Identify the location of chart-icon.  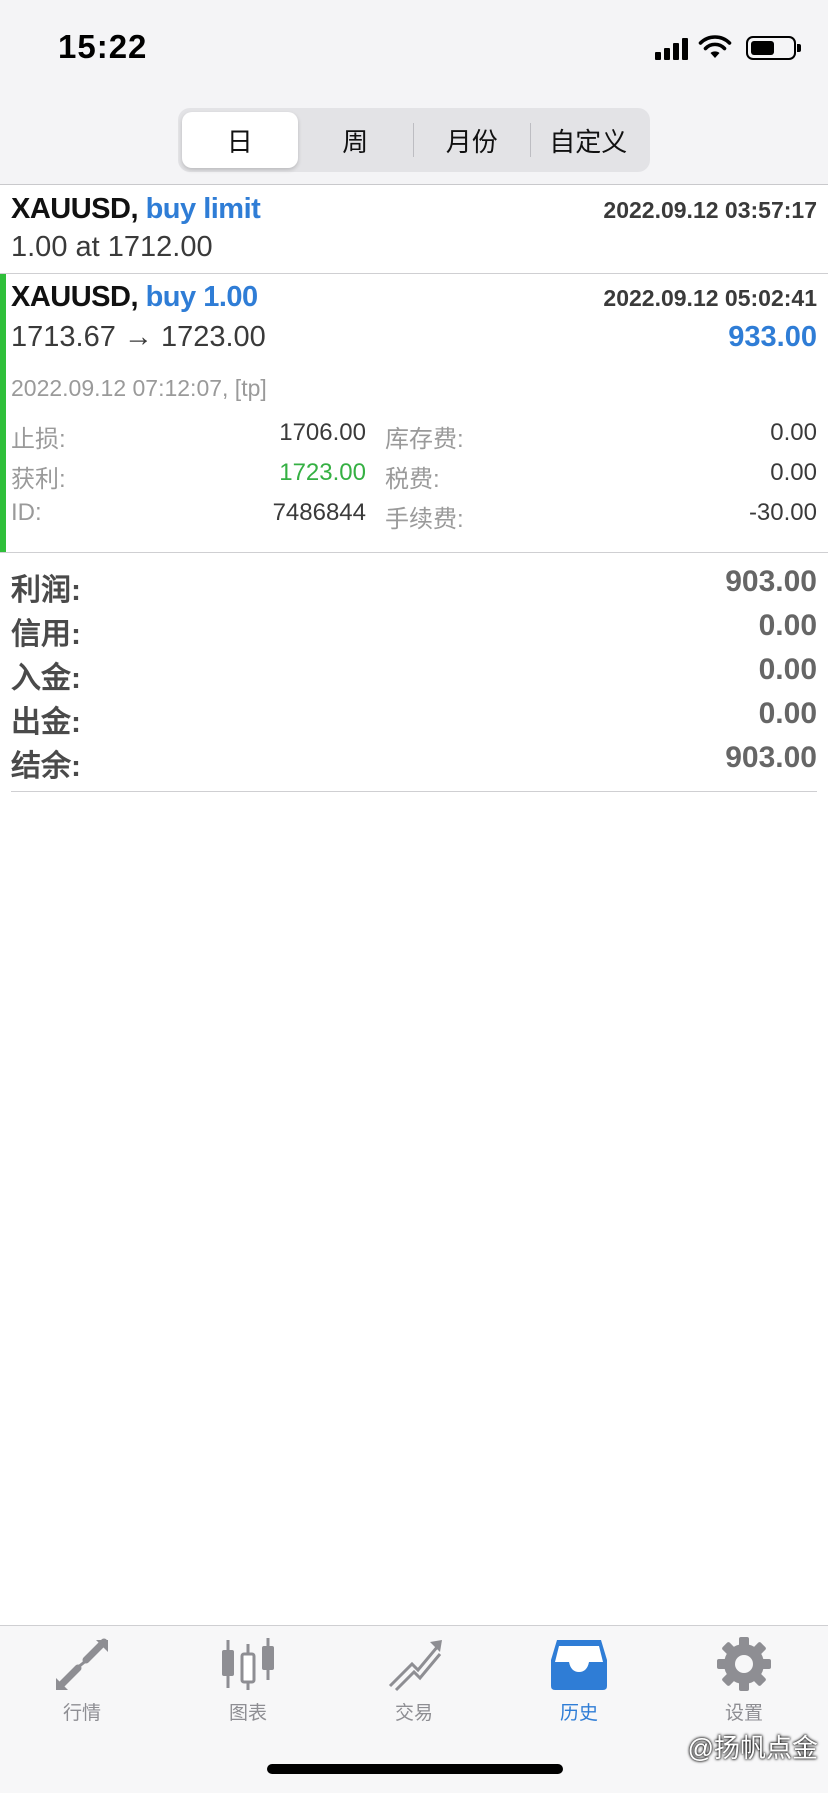
(248, 1664).